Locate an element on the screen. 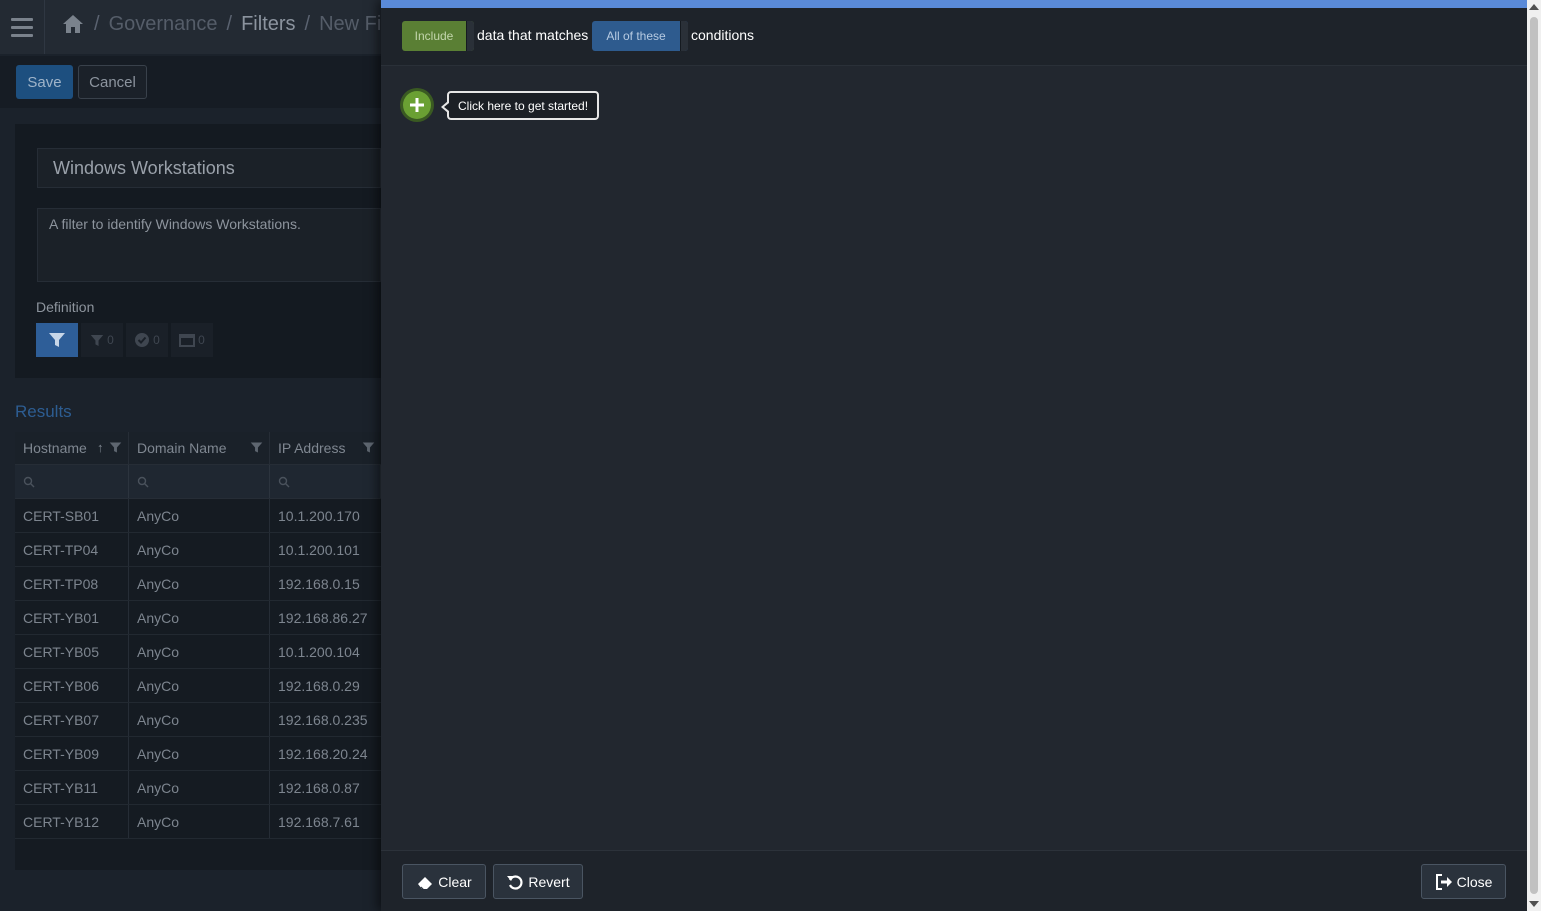 The image size is (1541, 911). close-button: Close is located at coordinates (1463, 881).